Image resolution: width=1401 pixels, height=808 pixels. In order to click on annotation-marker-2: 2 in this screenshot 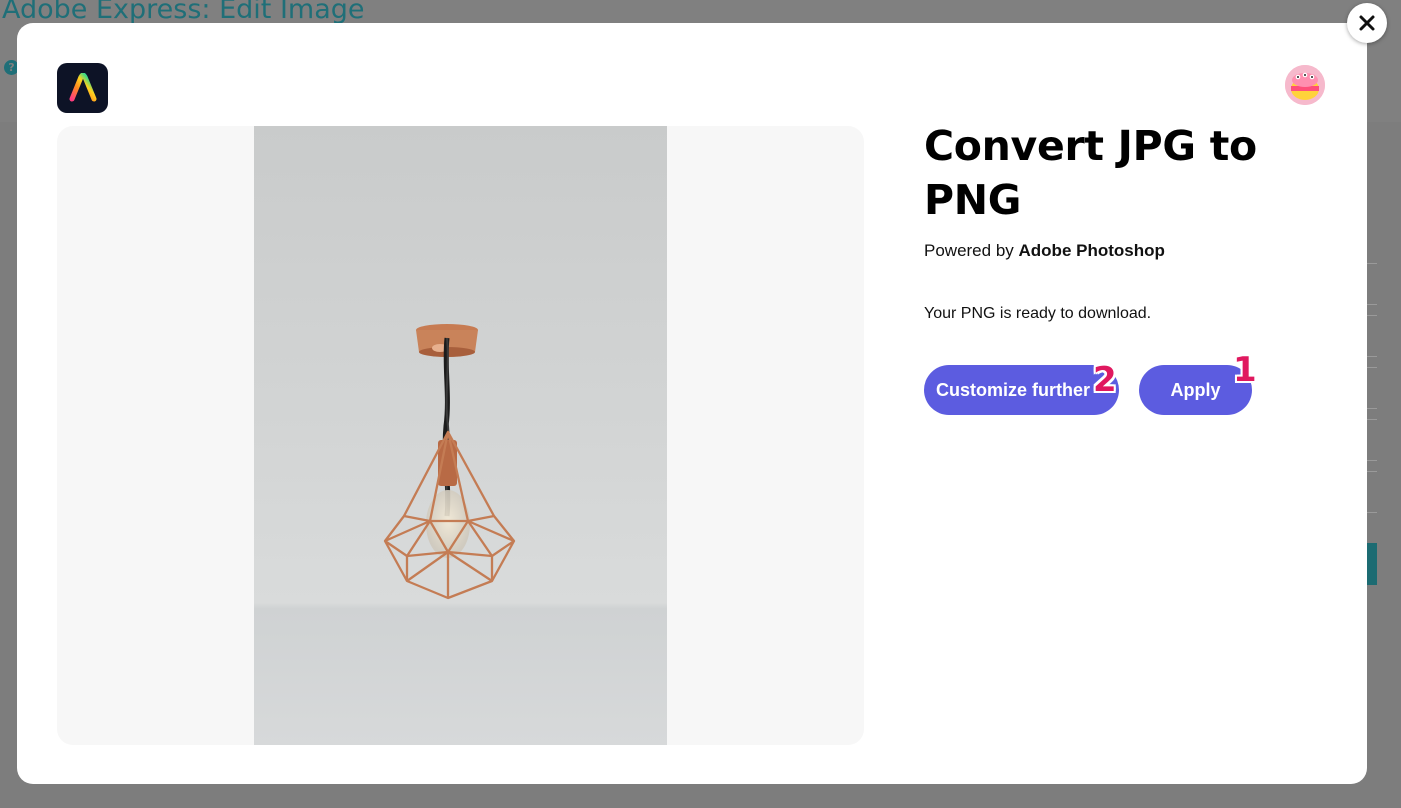, I will do `click(1105, 380)`.